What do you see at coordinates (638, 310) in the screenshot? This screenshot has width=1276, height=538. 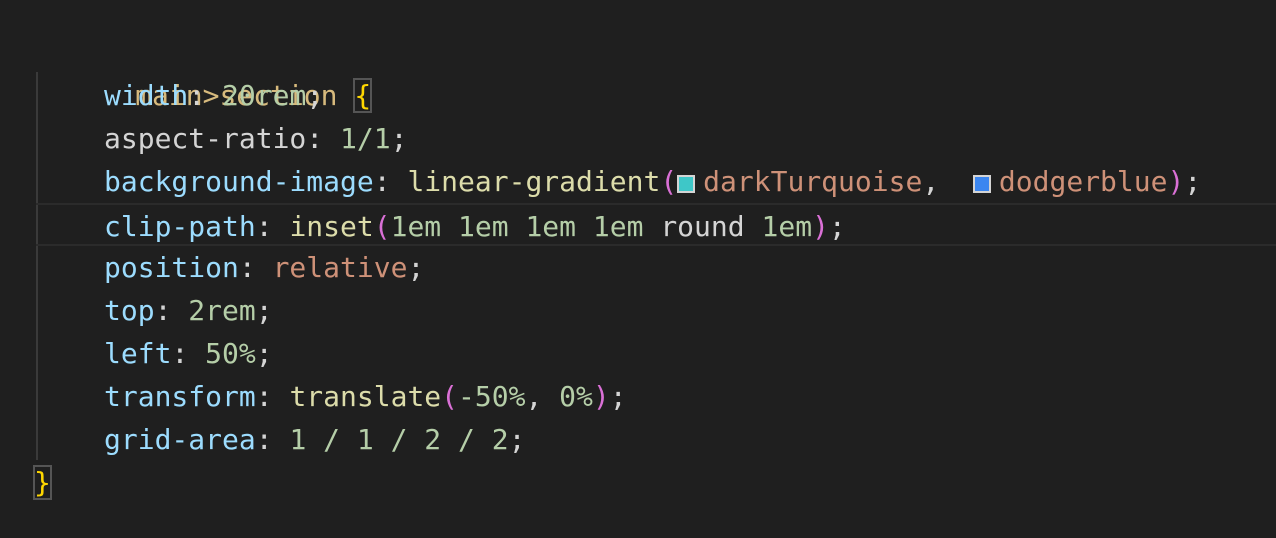 I see `code-line-7: top: 2rem;` at bounding box center [638, 310].